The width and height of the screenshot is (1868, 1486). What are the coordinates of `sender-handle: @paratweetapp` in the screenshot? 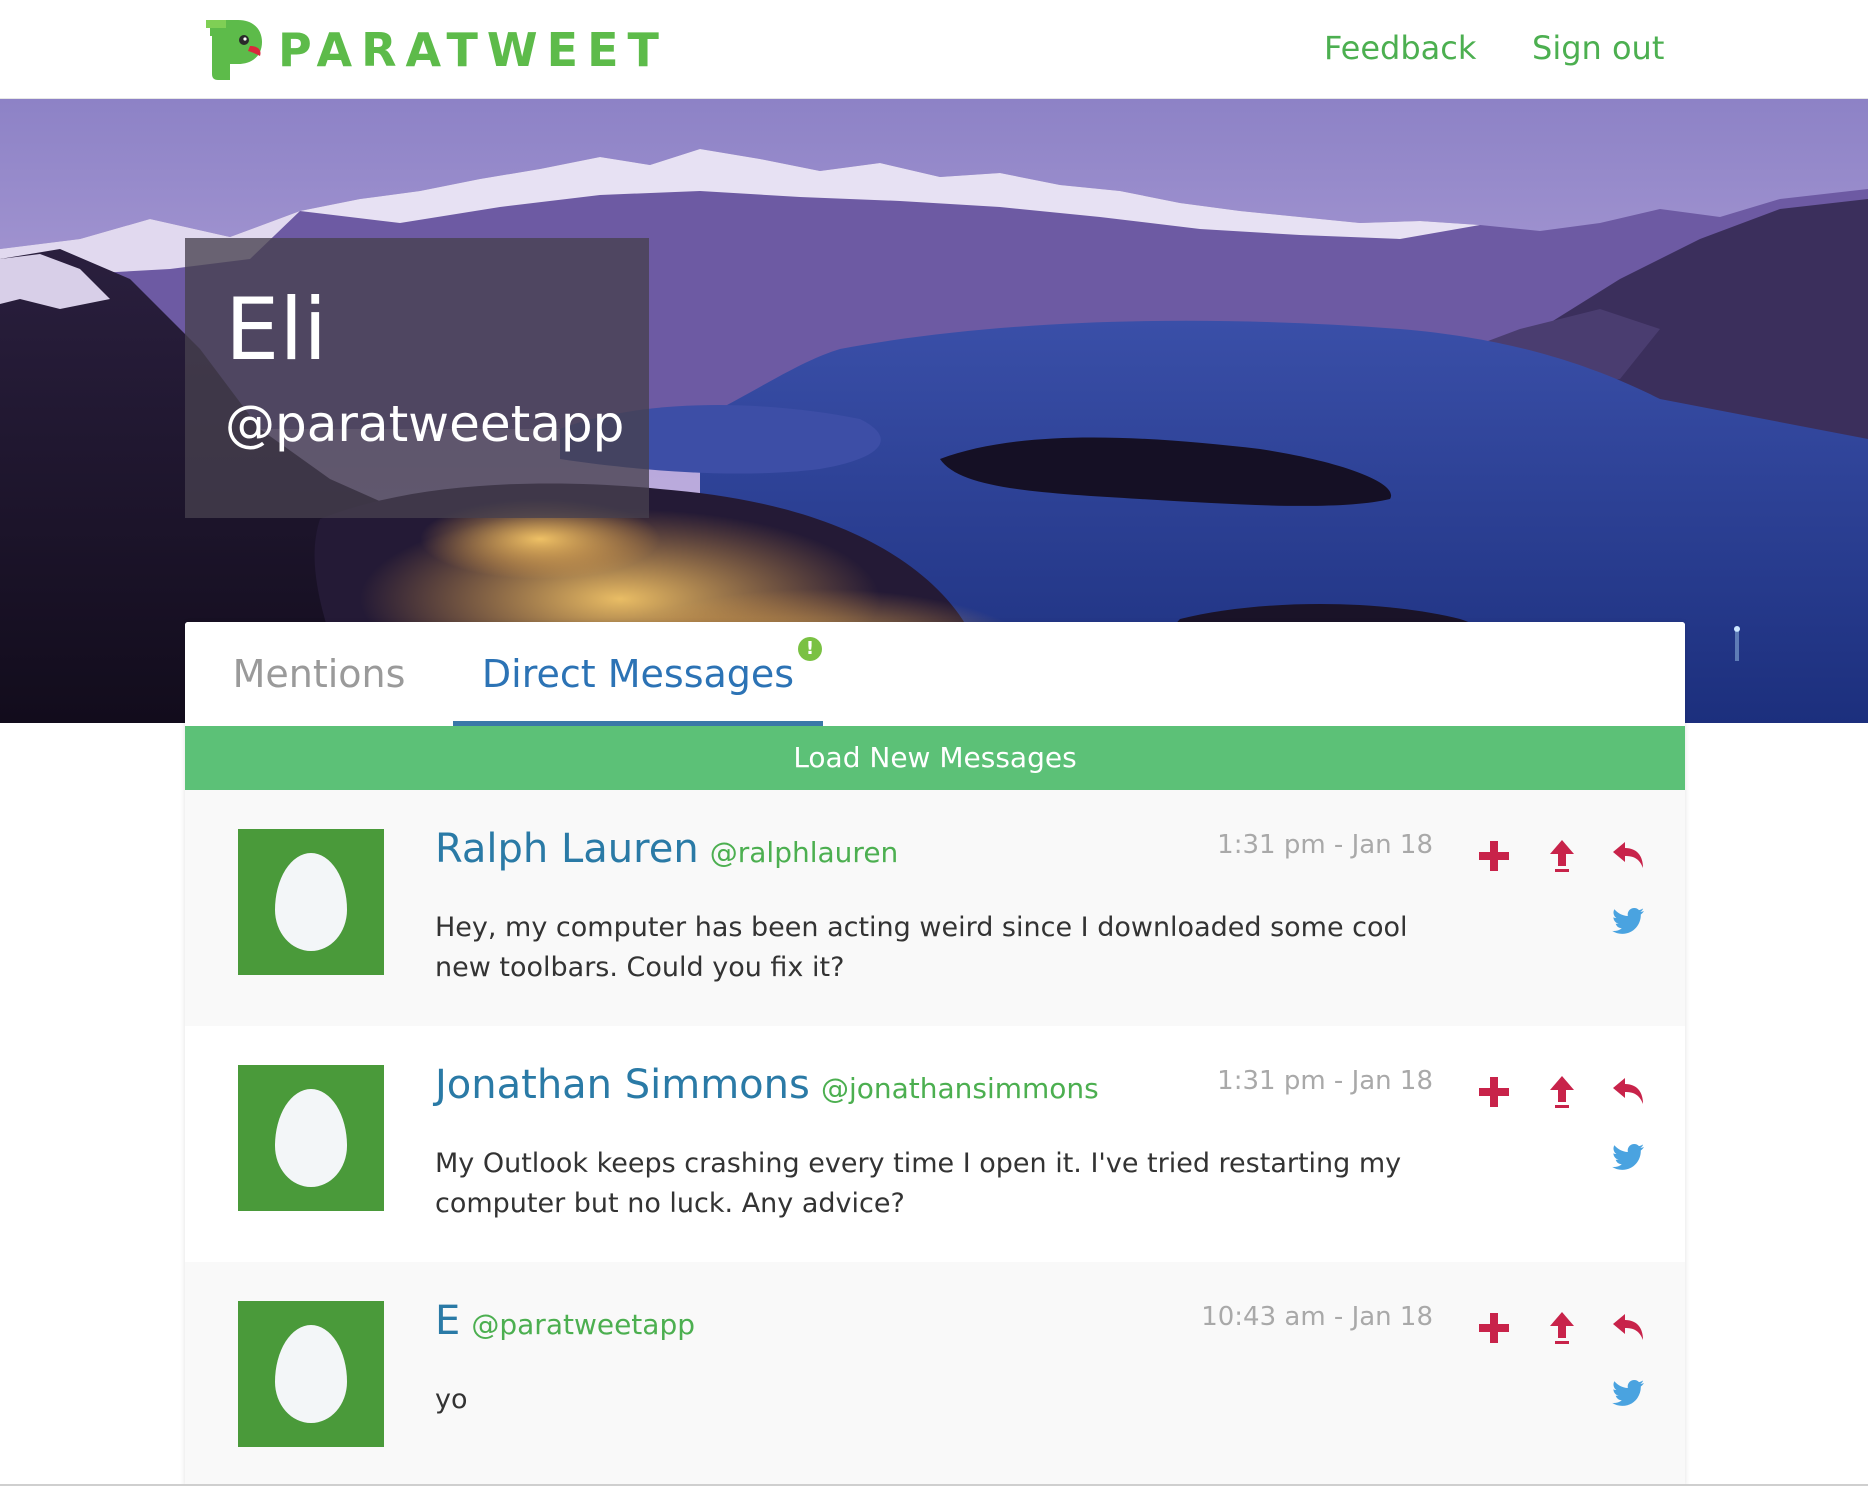 It's located at (583, 1324).